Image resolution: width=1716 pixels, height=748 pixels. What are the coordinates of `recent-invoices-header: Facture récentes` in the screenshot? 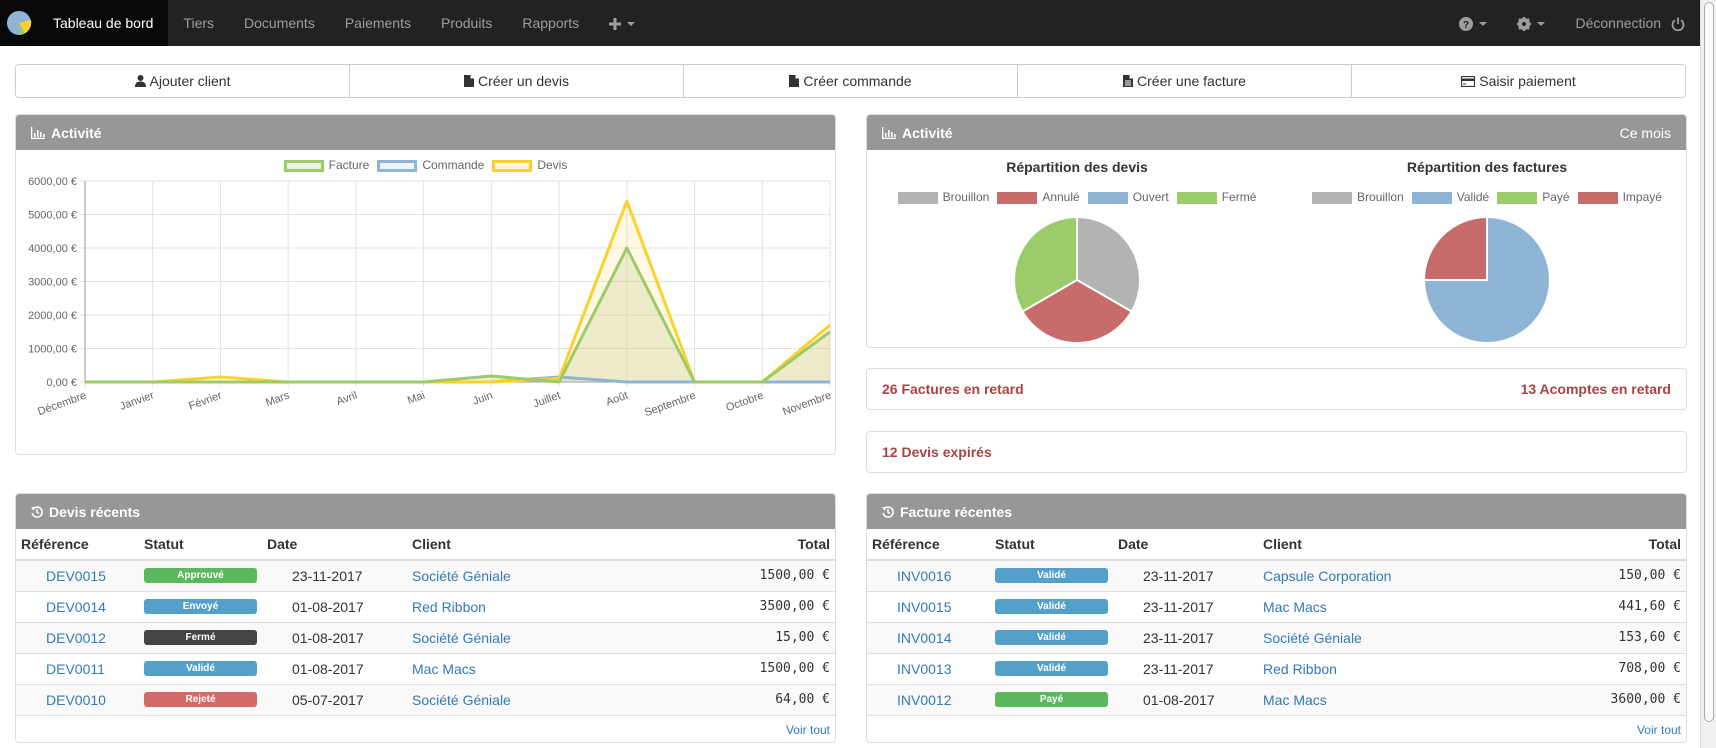 It's located at (1276, 511).